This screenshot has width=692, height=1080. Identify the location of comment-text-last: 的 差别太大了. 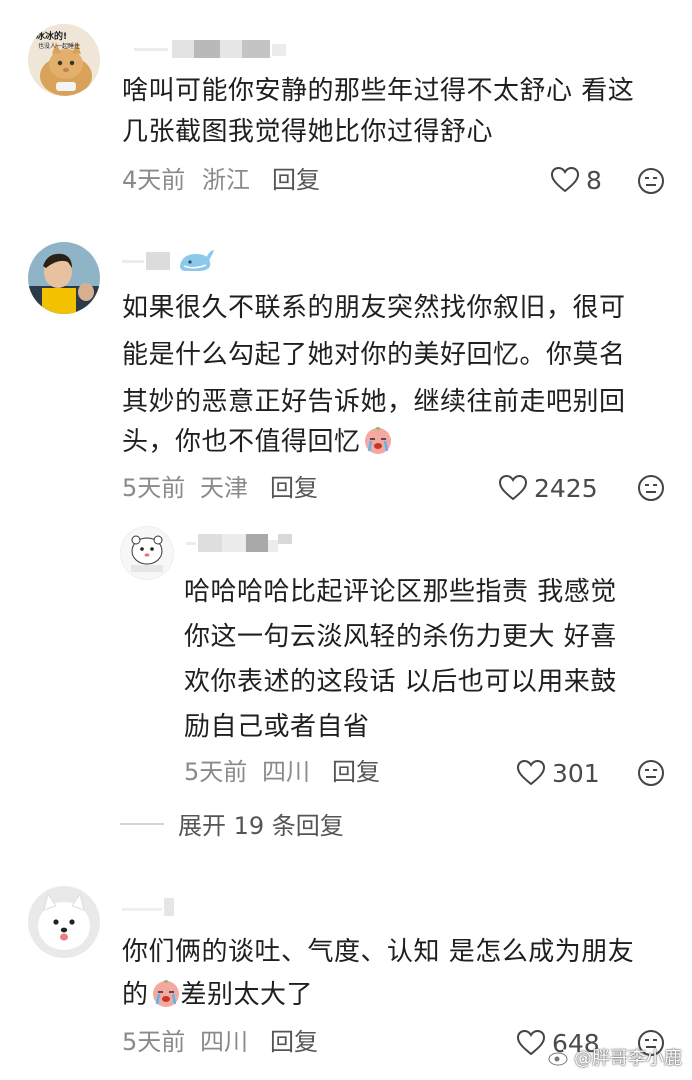
(217, 995).